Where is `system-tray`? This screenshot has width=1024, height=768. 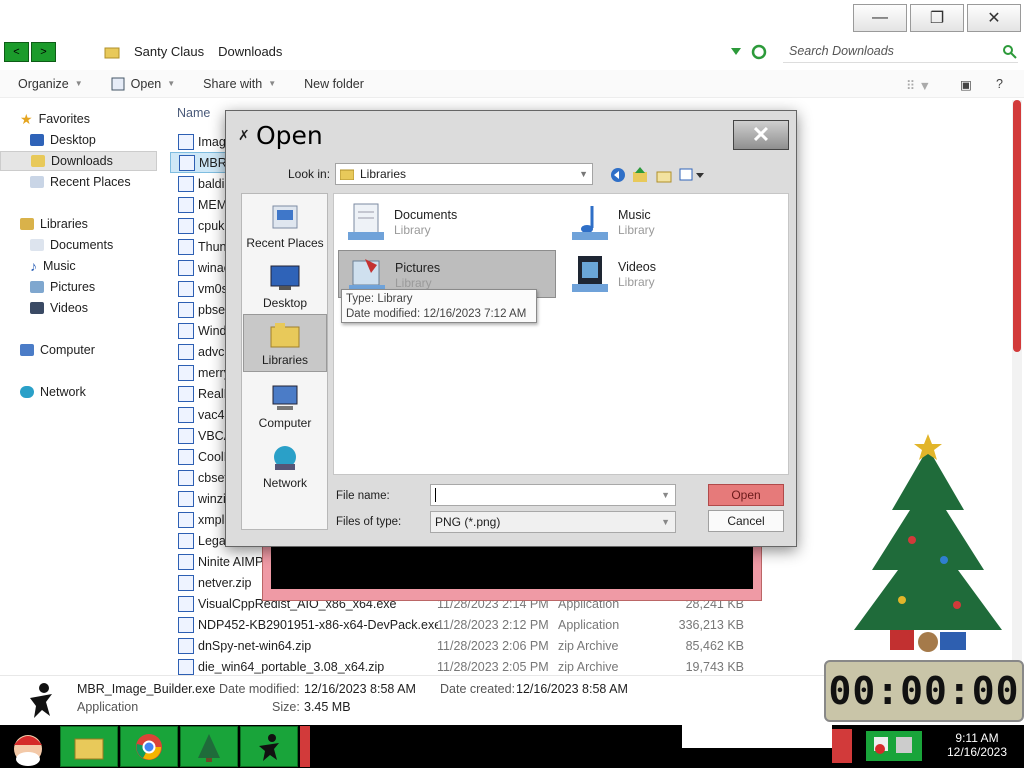 system-tray is located at coordinates (894, 746).